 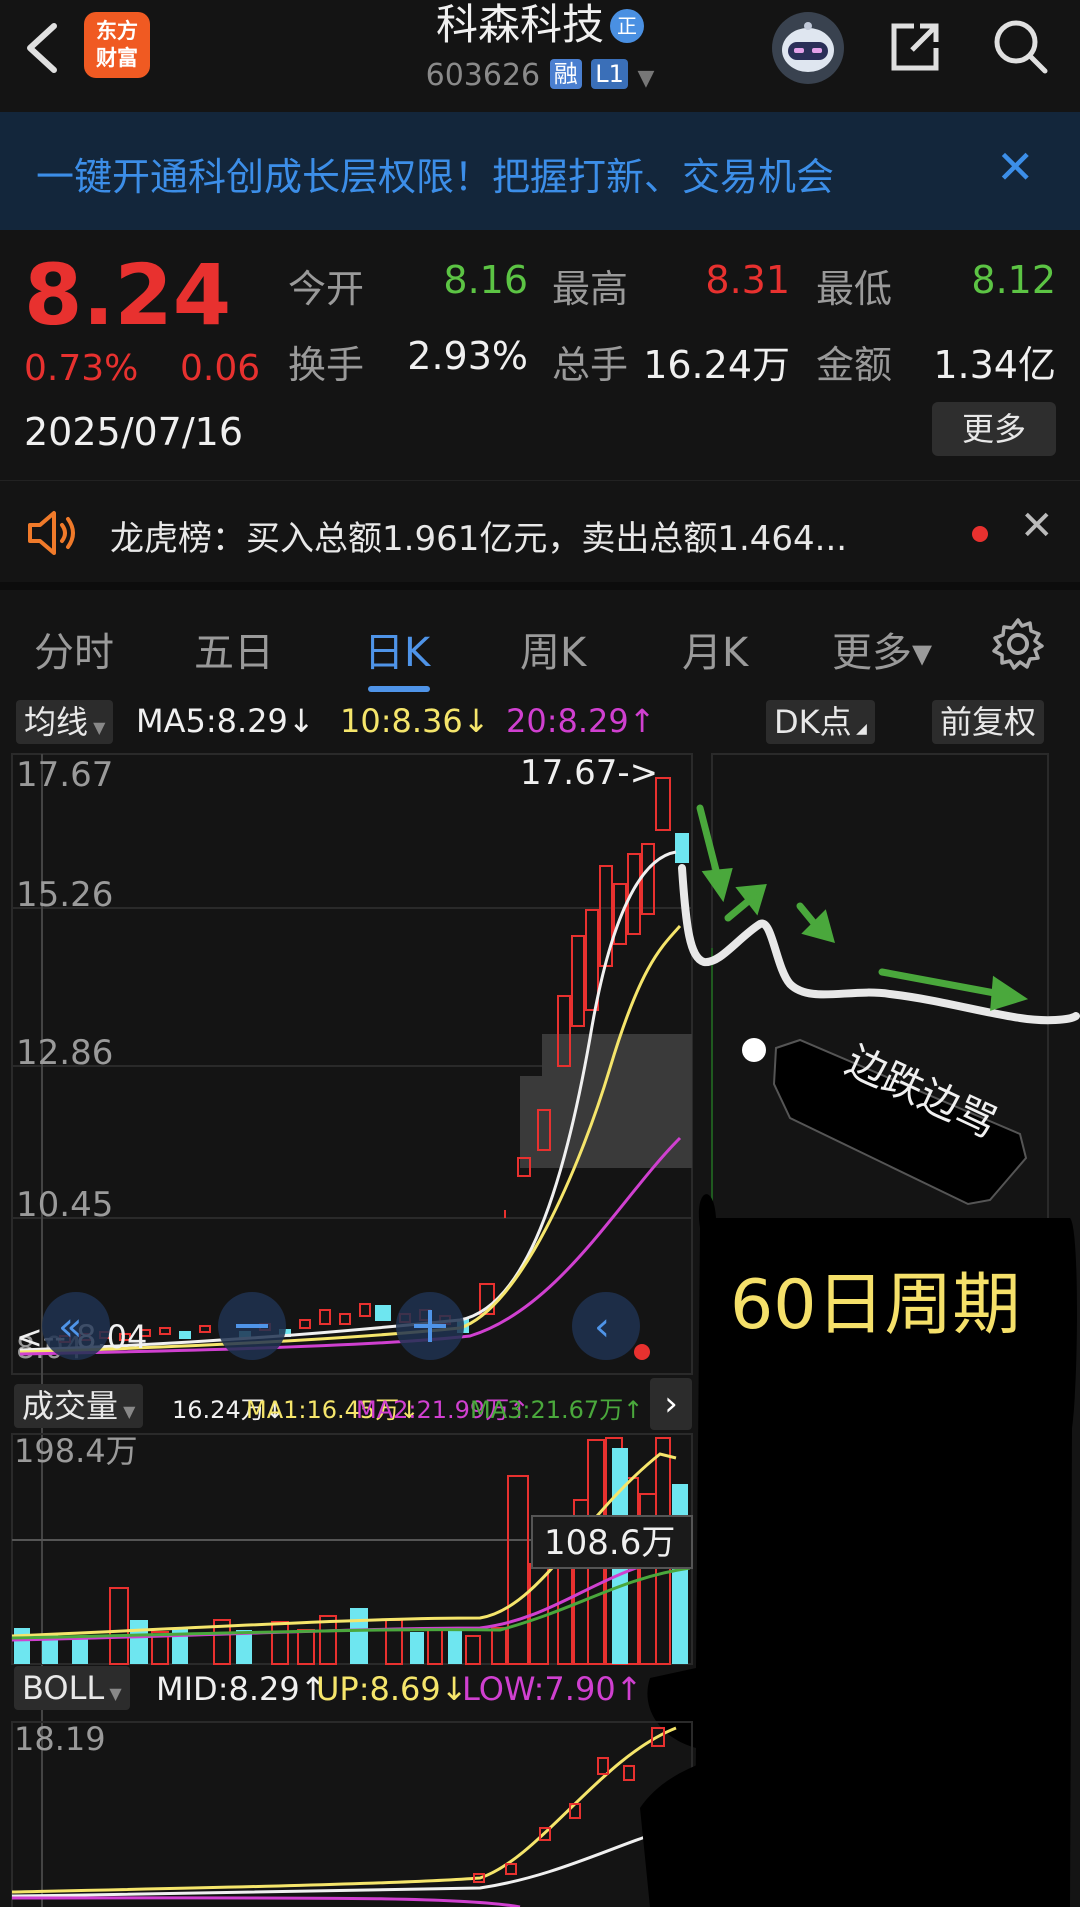 I want to click on notice-close-icon: ✕, so click(x=1037, y=526).